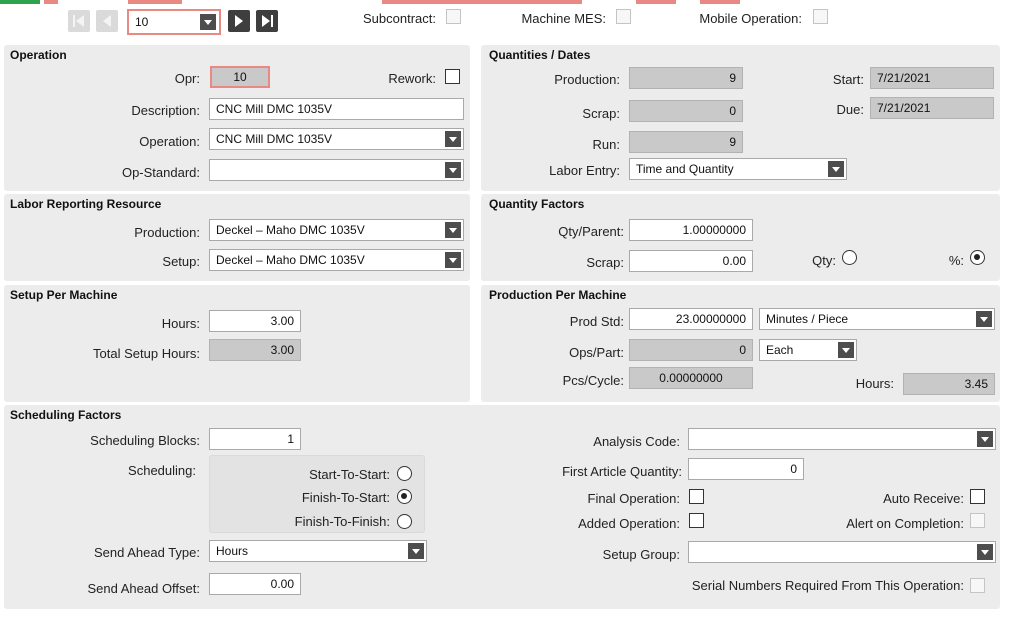 This screenshot has height=620, width=1025. Describe the element at coordinates (64, 295) in the screenshot. I see `setup-per-machine-title: Setup Per Machine` at that location.